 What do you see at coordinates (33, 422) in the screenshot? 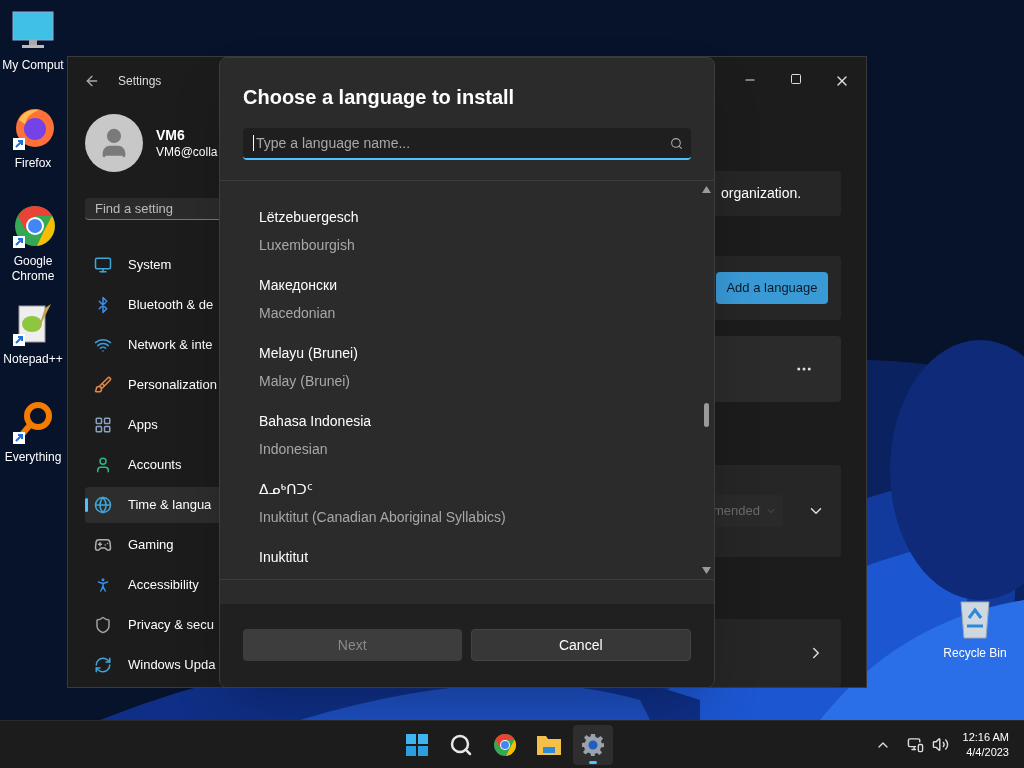
I see `magnifier-icon` at bounding box center [33, 422].